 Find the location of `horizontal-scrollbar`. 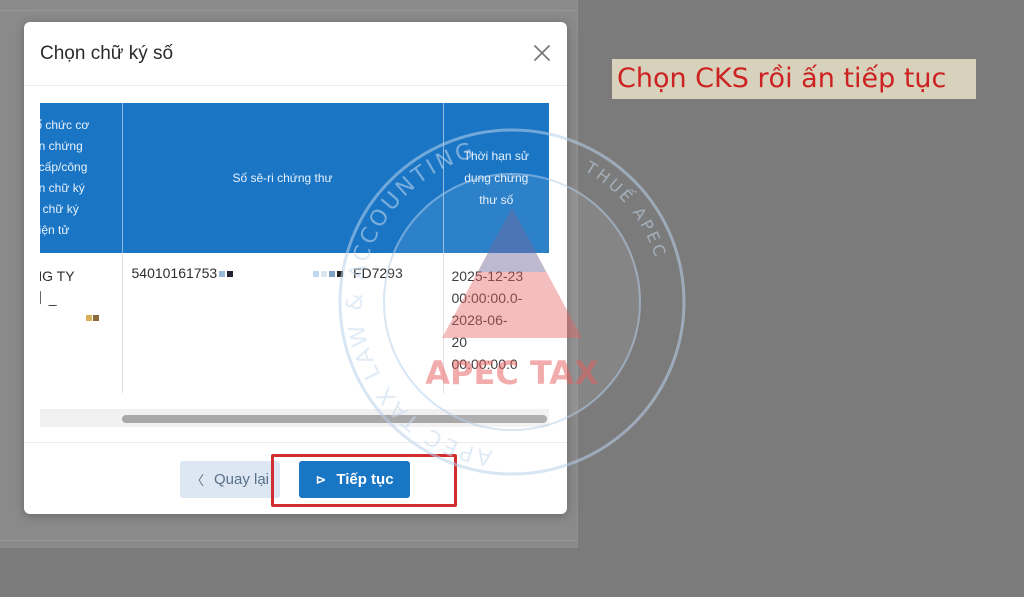

horizontal-scrollbar is located at coordinates (294, 418).